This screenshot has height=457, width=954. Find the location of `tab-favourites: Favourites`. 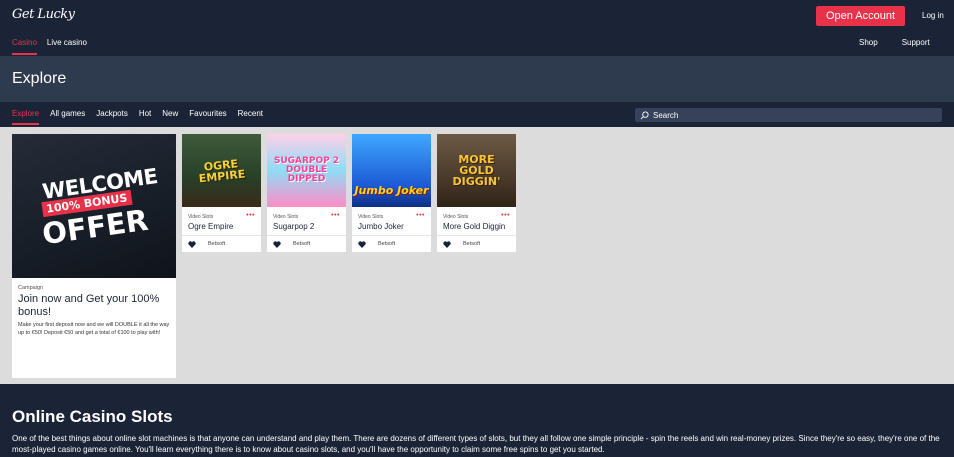

tab-favourites: Favourites is located at coordinates (207, 117).